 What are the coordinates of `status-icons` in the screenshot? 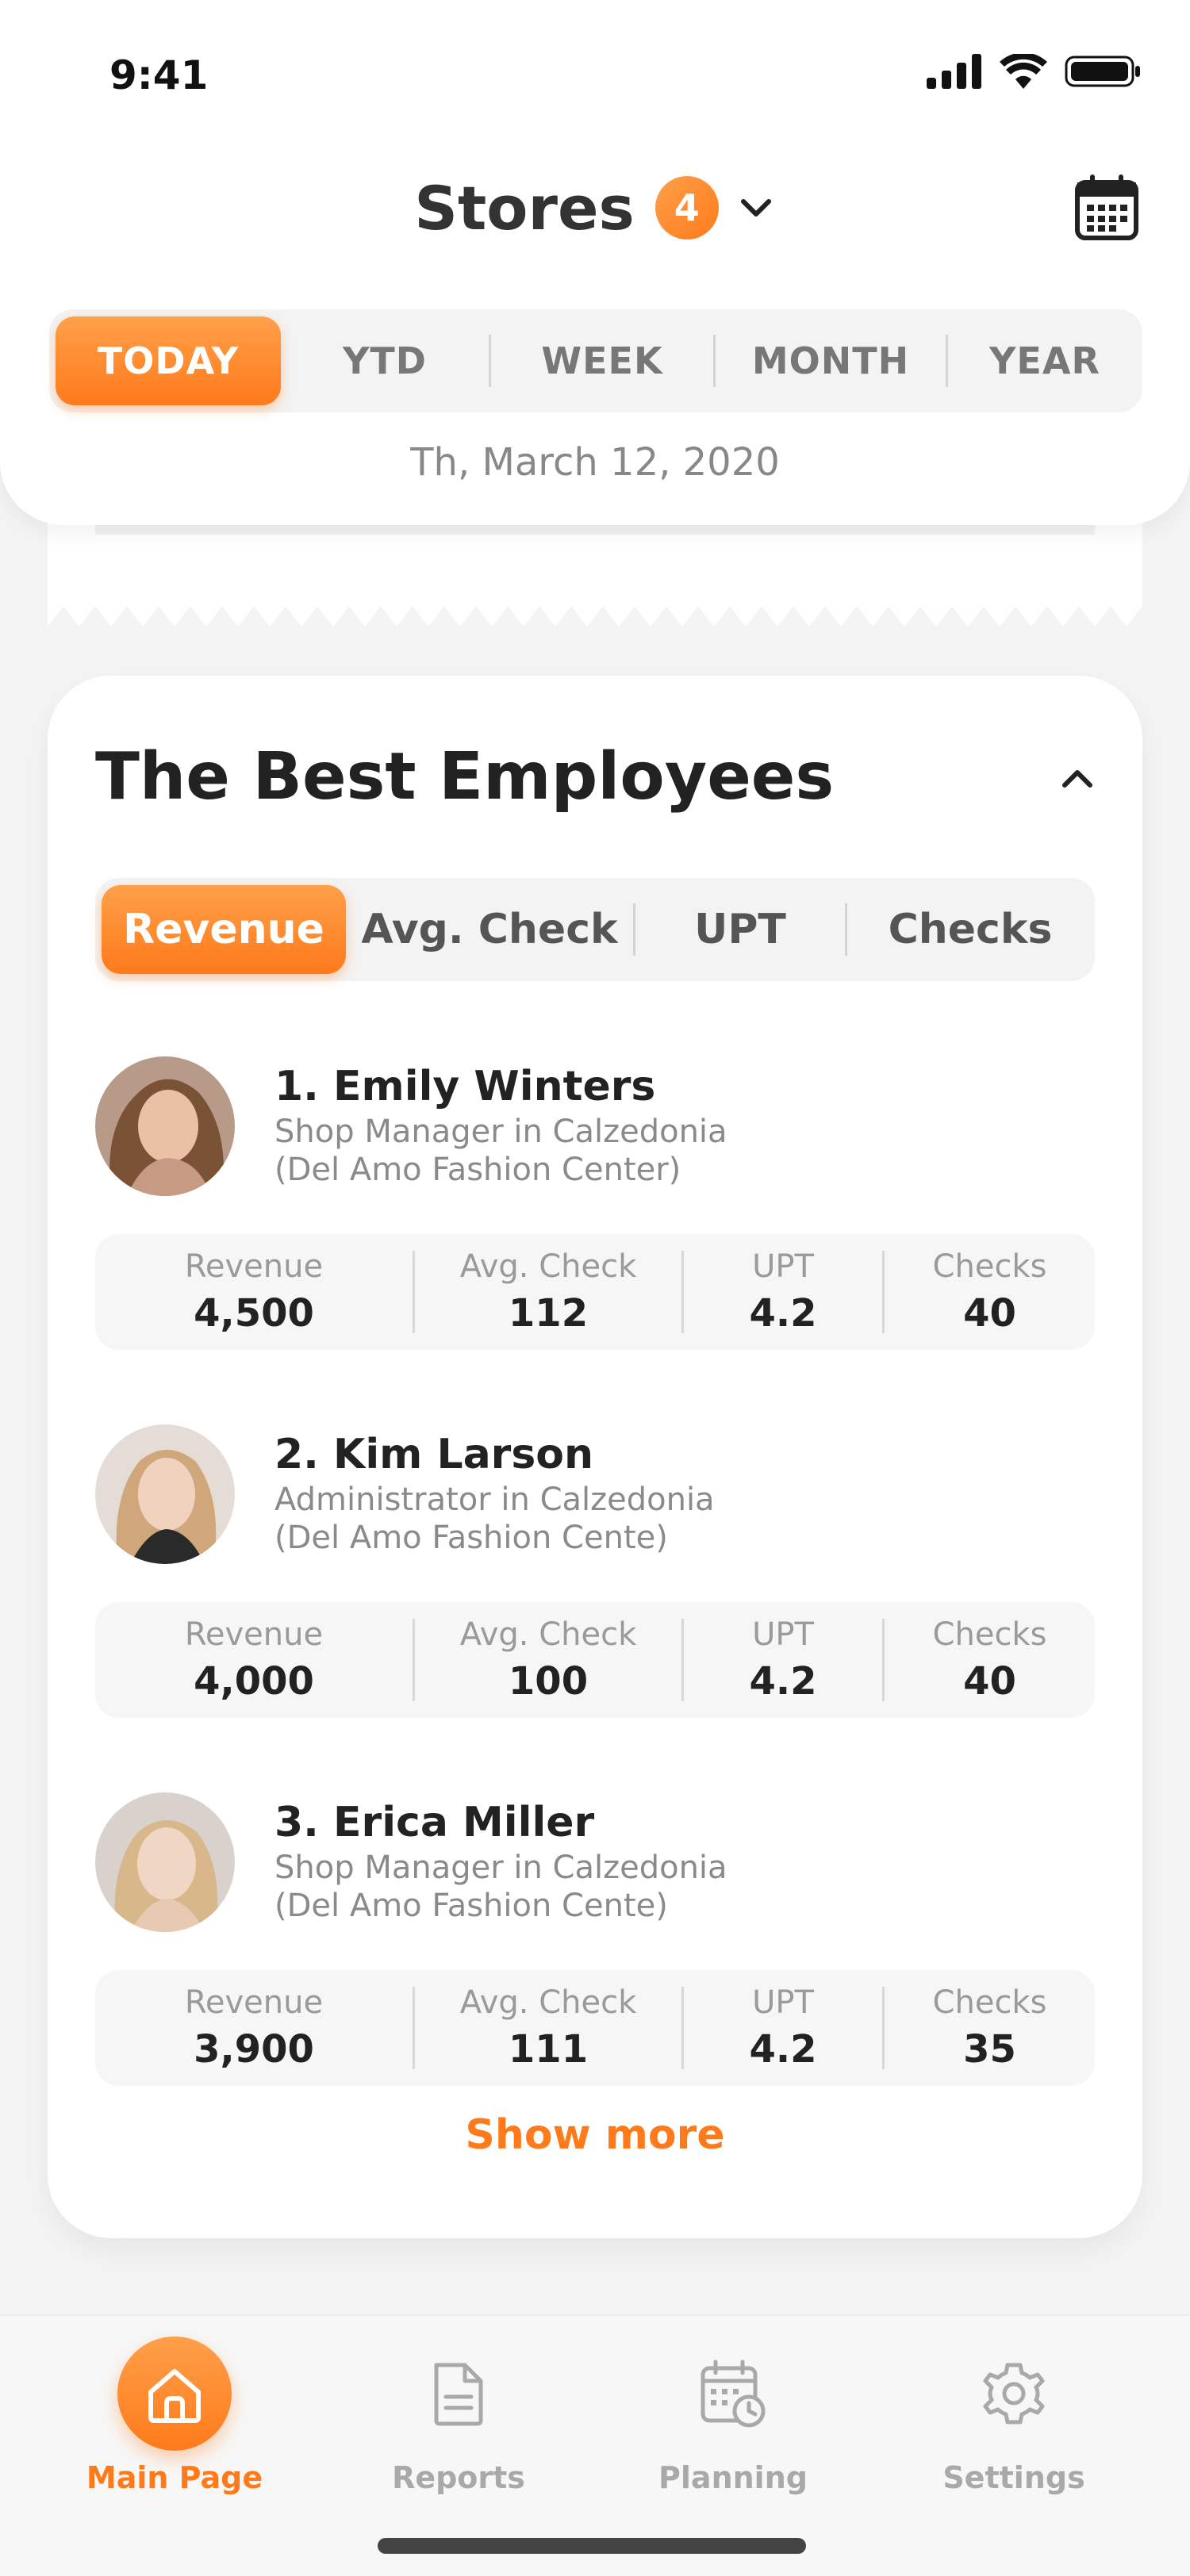 It's located at (1034, 72).